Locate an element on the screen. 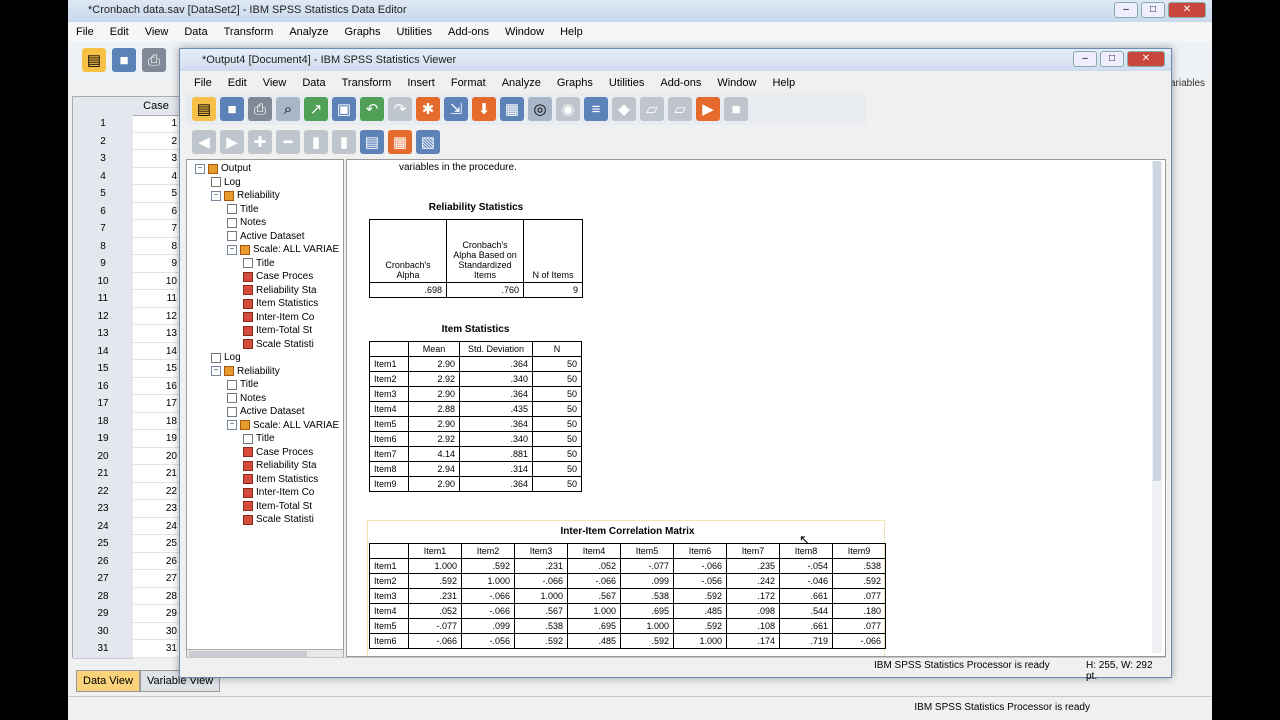 The image size is (1280, 720). row-header: 24 is located at coordinates (103, 526).